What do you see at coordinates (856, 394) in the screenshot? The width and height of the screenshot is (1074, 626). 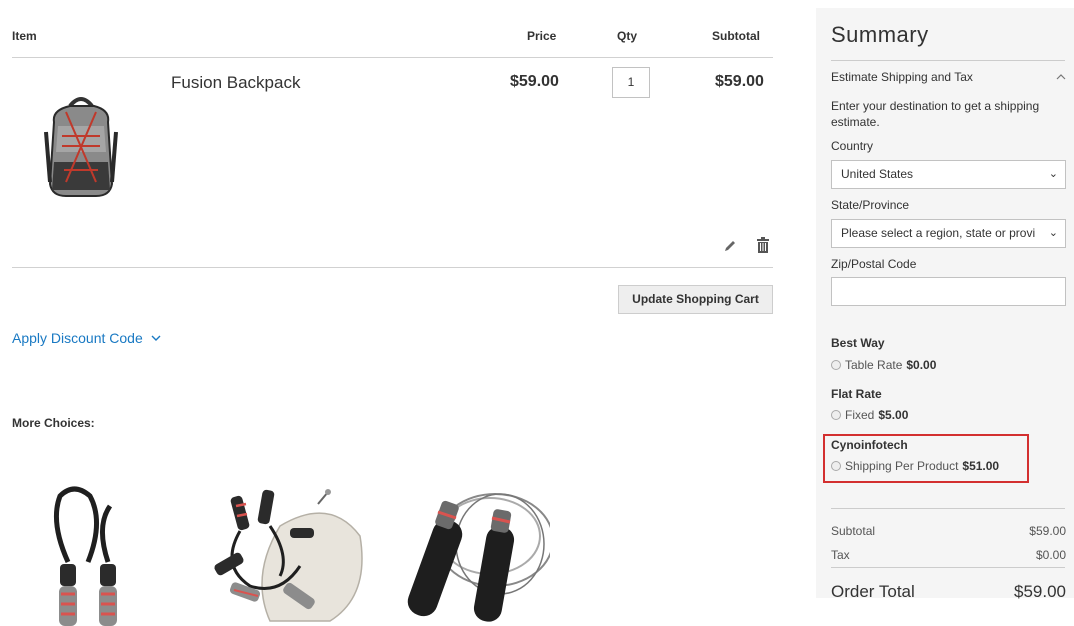 I see `carrier-title-flat-rate: Flat Rate` at bounding box center [856, 394].